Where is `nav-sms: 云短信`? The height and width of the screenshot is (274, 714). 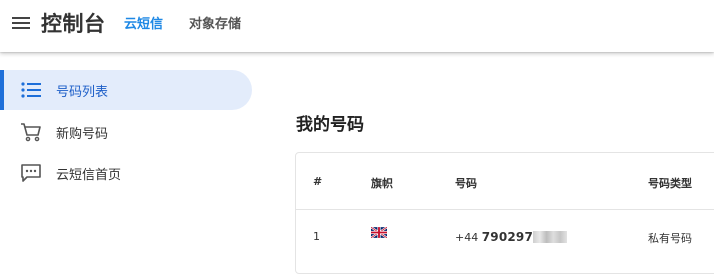 nav-sms: 云短信 is located at coordinates (143, 22).